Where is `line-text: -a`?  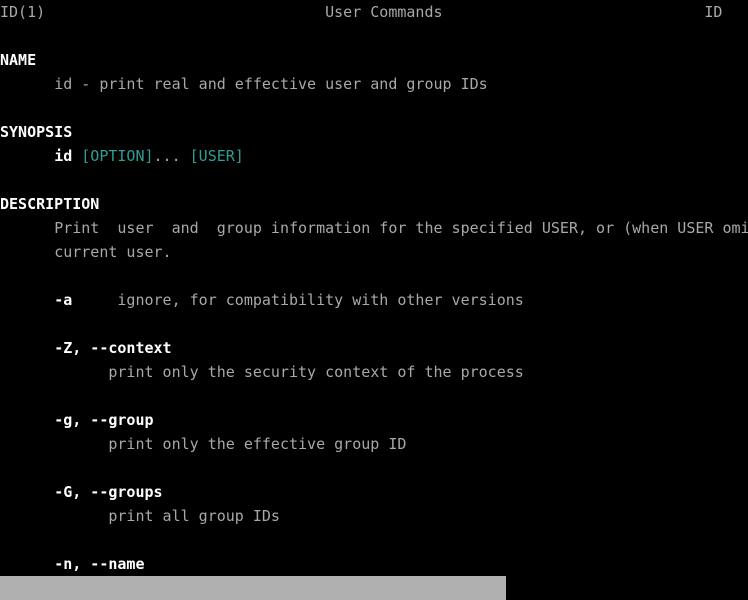 line-text: -a is located at coordinates (63, 300).